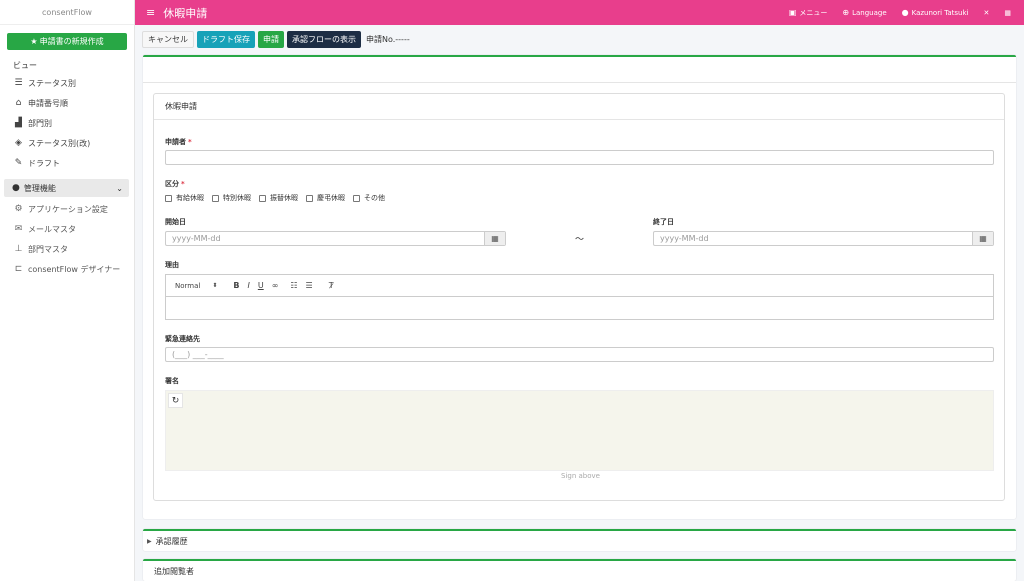 The height and width of the screenshot is (581, 1024). I want to click on link-icon: ∞, so click(275, 285).